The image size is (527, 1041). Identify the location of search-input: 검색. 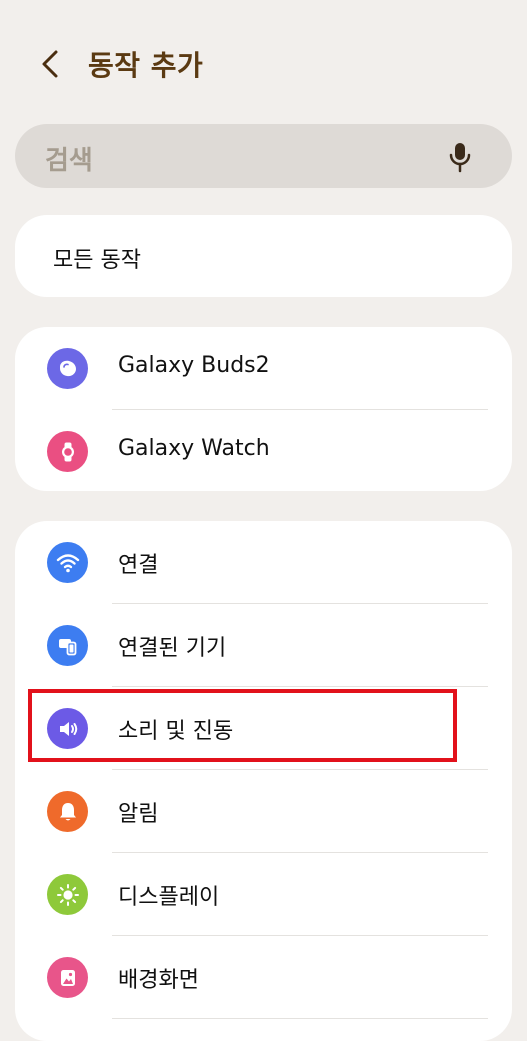
(69, 158).